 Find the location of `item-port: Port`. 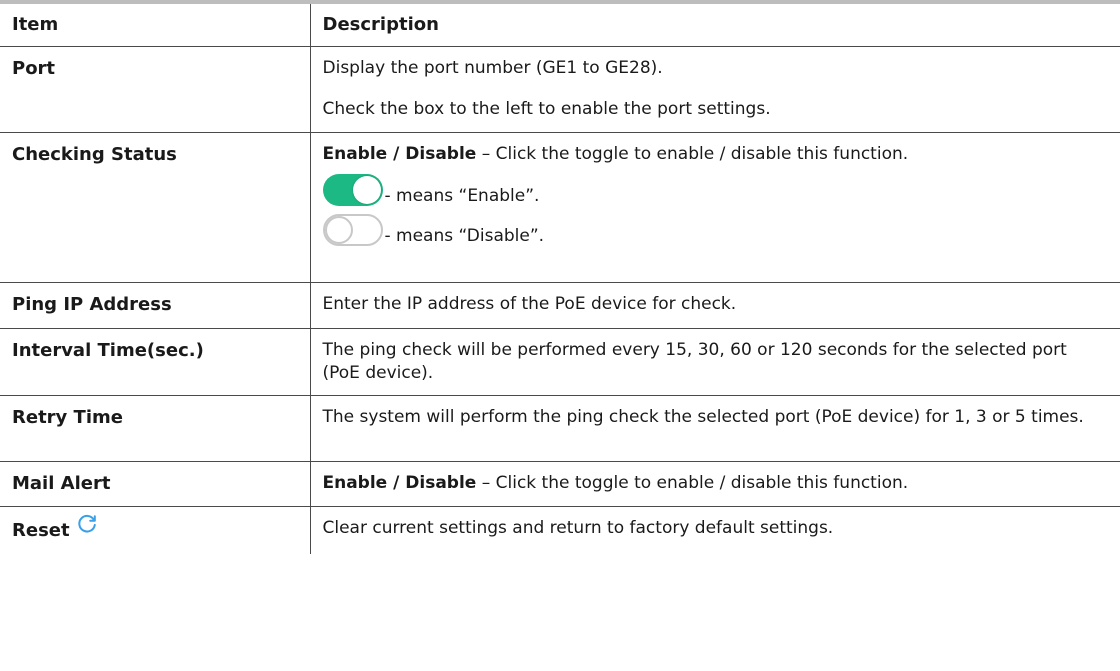

item-port: Port is located at coordinates (155, 89).